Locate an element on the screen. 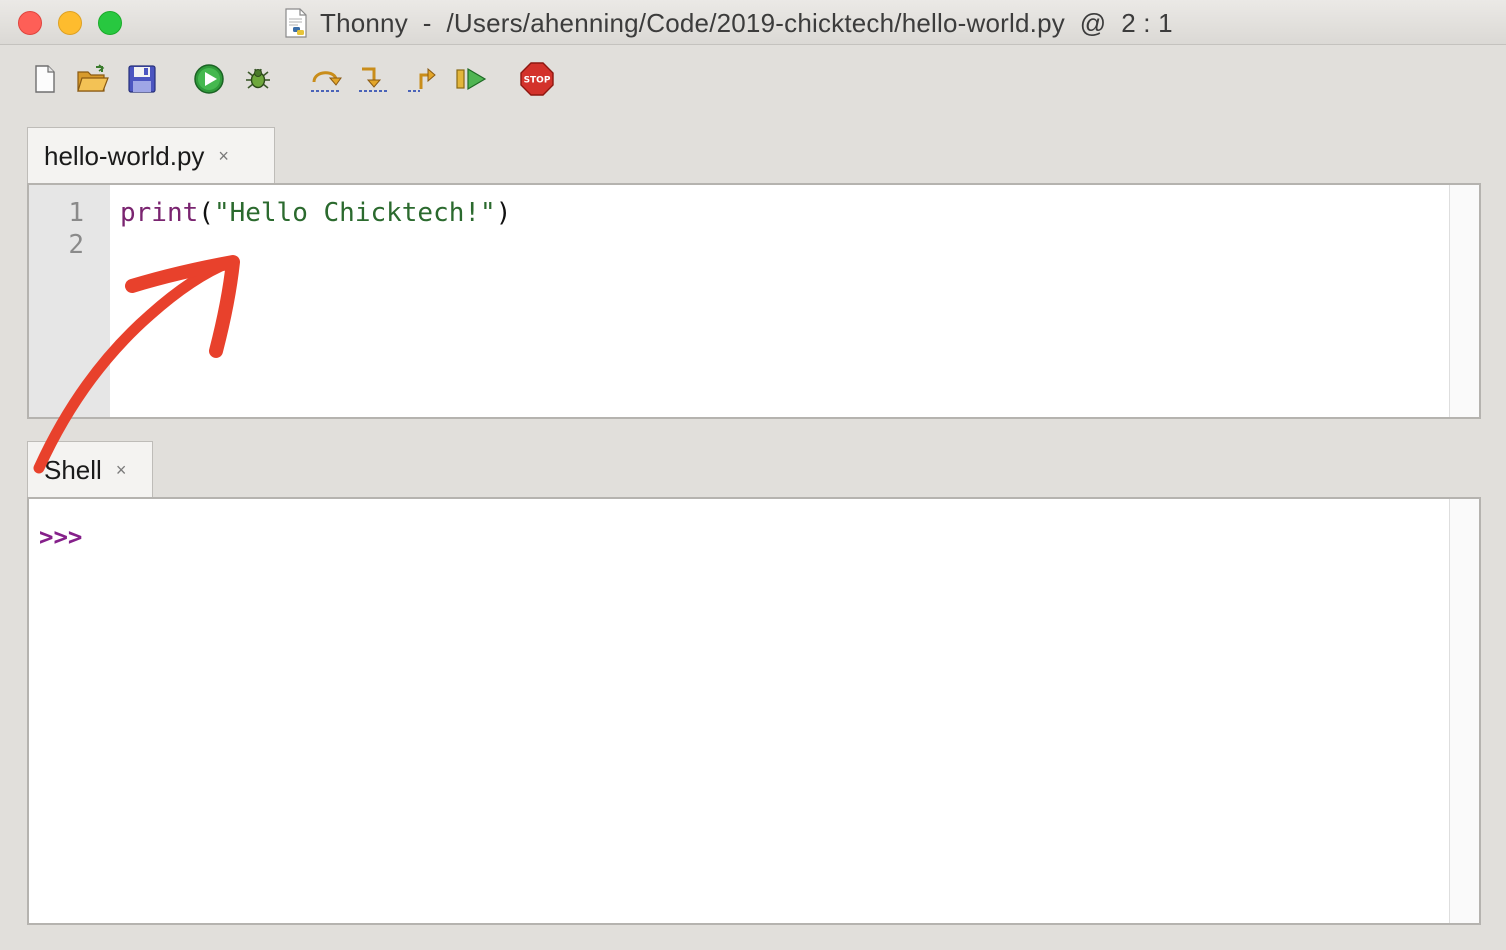 The width and height of the screenshot is (1506, 950). stop-button: STOP is located at coordinates (537, 79).